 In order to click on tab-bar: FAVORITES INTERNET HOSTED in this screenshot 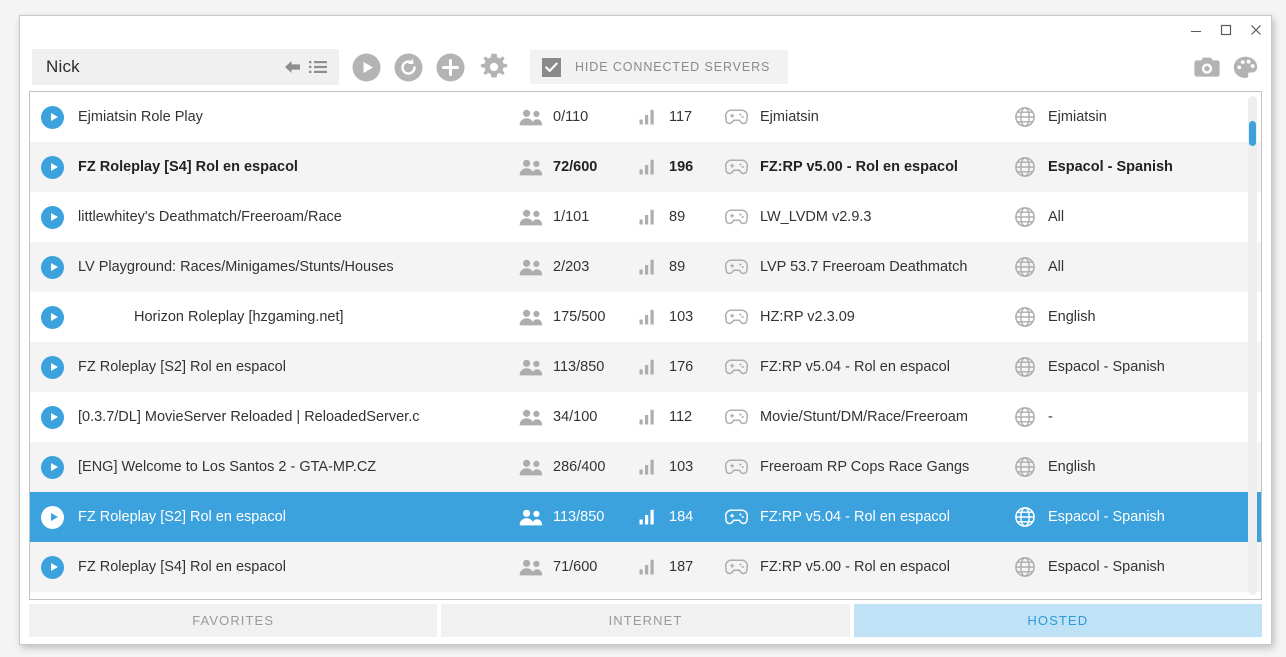, I will do `click(645, 622)`.